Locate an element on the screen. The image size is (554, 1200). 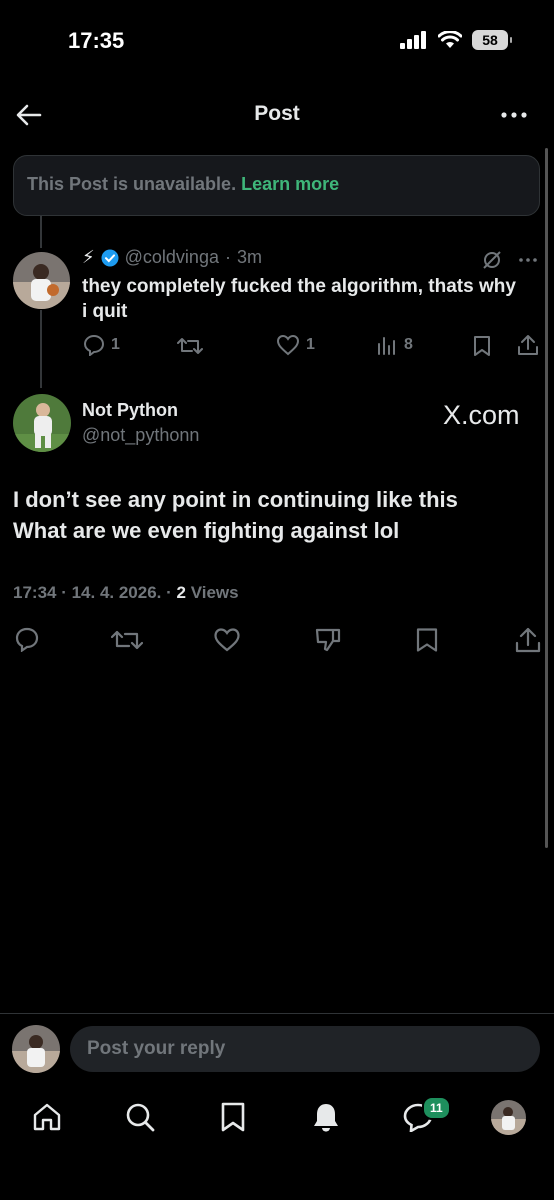
composer-divider is located at coordinates (277, 1013).